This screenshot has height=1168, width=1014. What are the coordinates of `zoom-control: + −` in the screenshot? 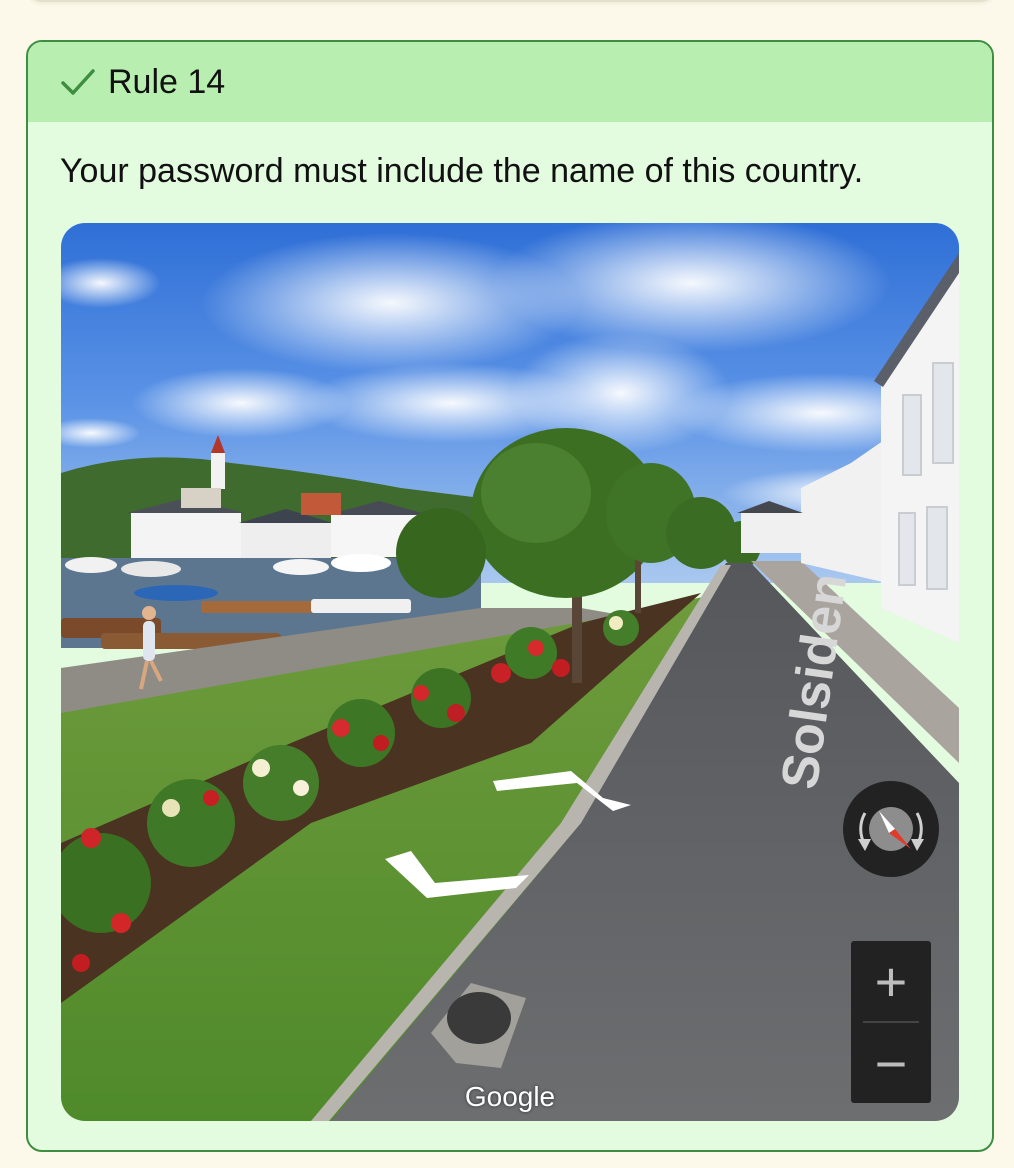 It's located at (891, 1022).